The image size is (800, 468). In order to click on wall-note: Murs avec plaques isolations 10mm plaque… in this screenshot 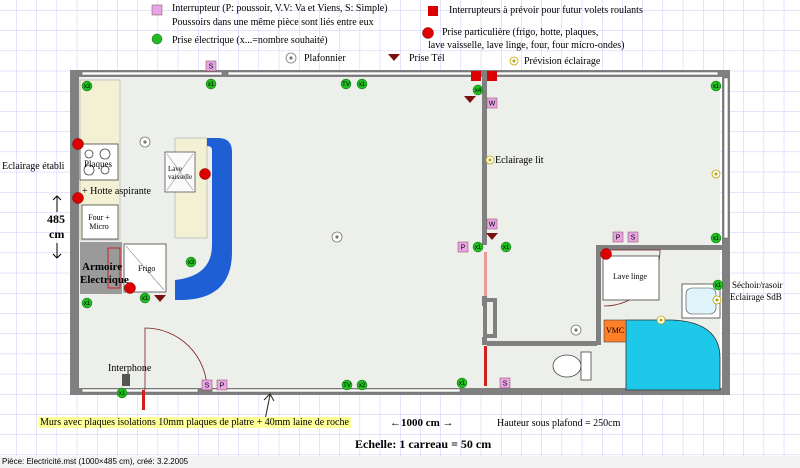, I will do `click(194, 422)`.